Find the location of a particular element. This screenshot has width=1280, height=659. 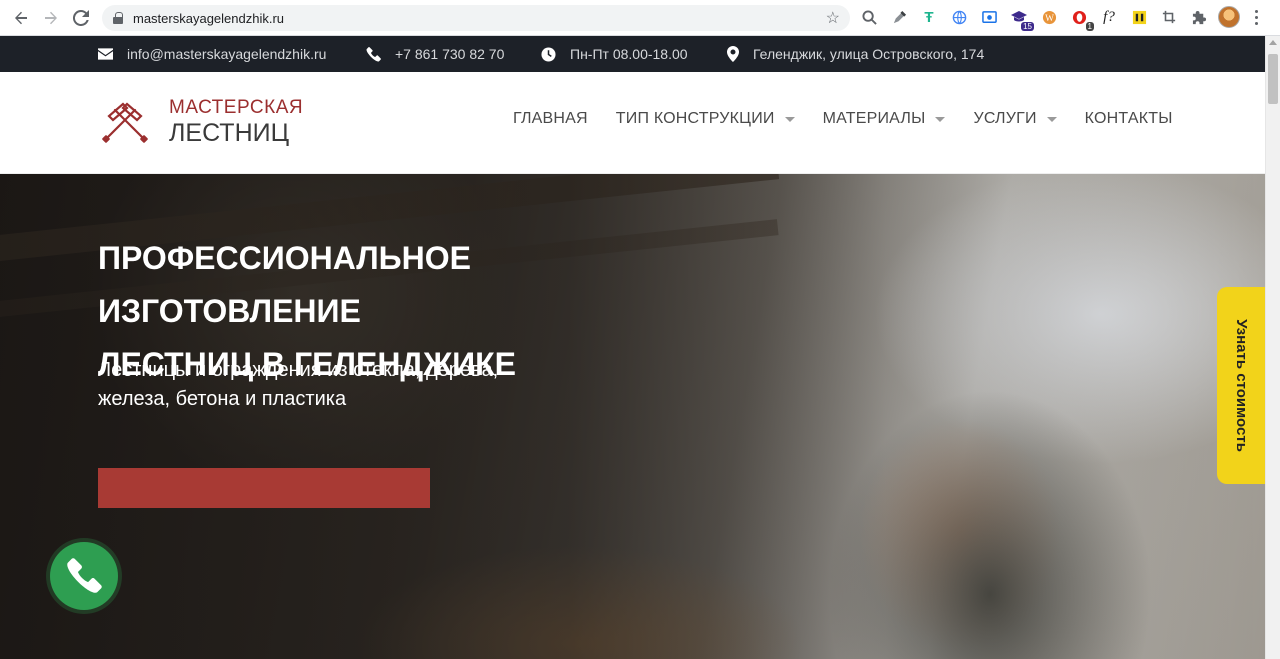

extension-badge: 1 is located at coordinates (1089, 26).